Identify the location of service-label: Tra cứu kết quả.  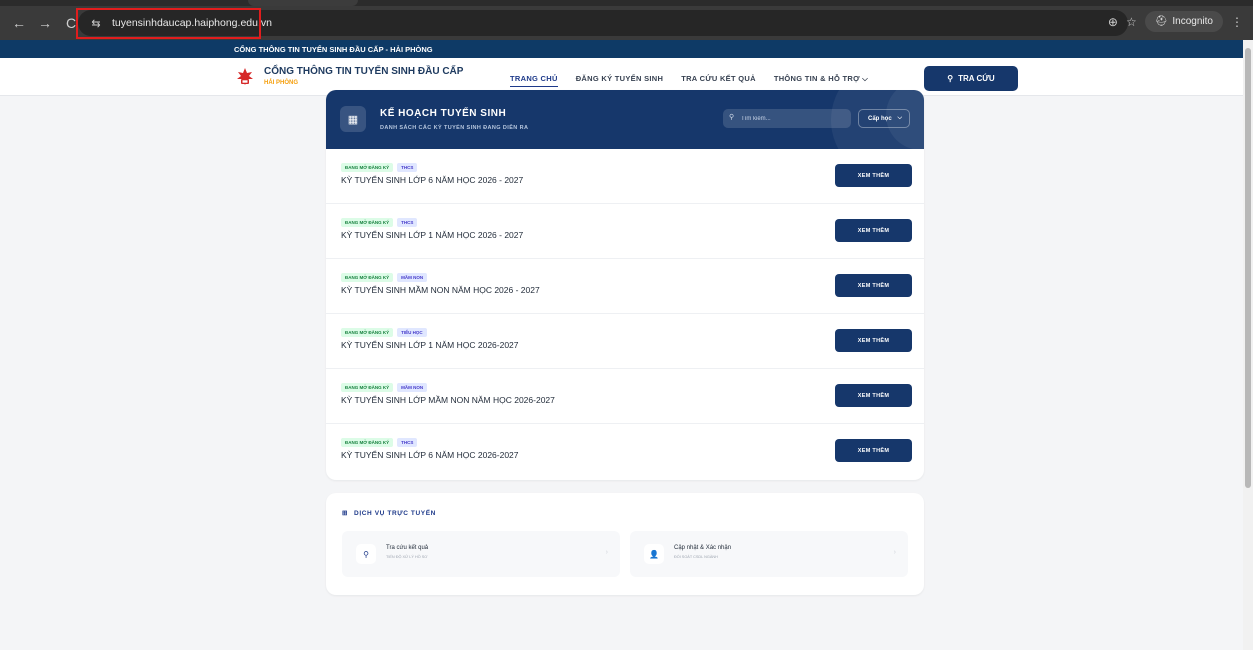
(407, 548).